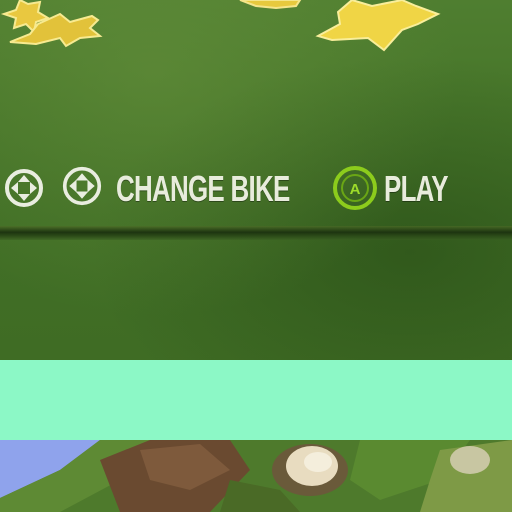  I want to click on play-label: PLAY, so click(416, 188).